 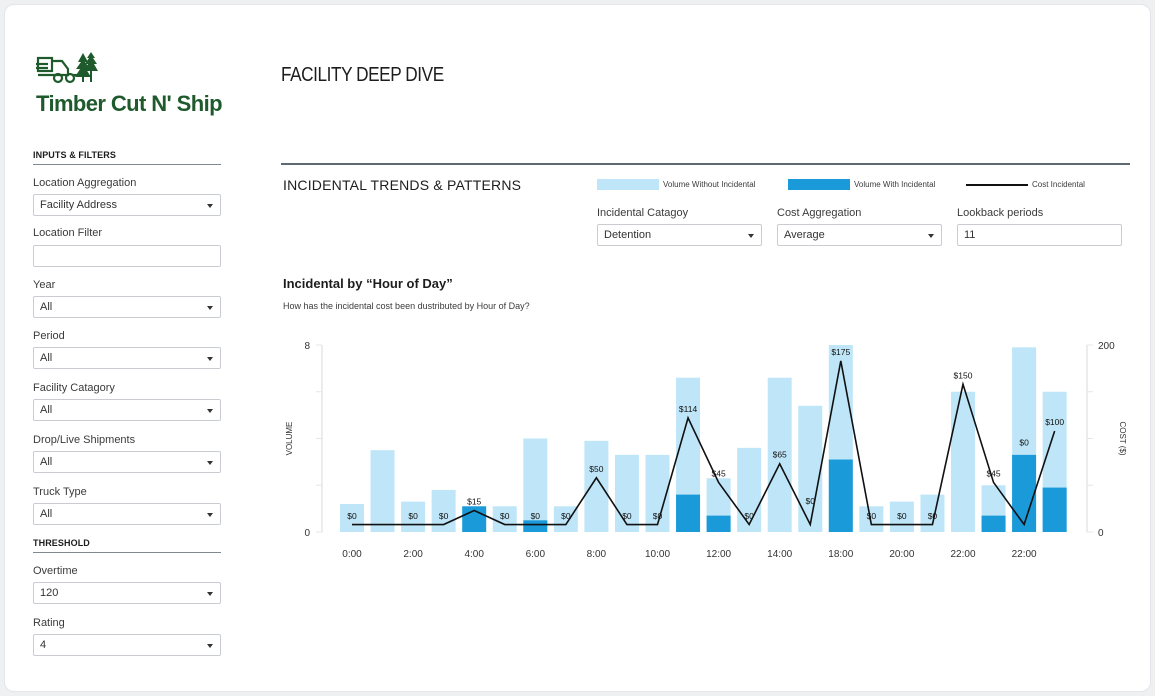 I want to click on x-tick-label: 12:00, so click(x=718, y=554).